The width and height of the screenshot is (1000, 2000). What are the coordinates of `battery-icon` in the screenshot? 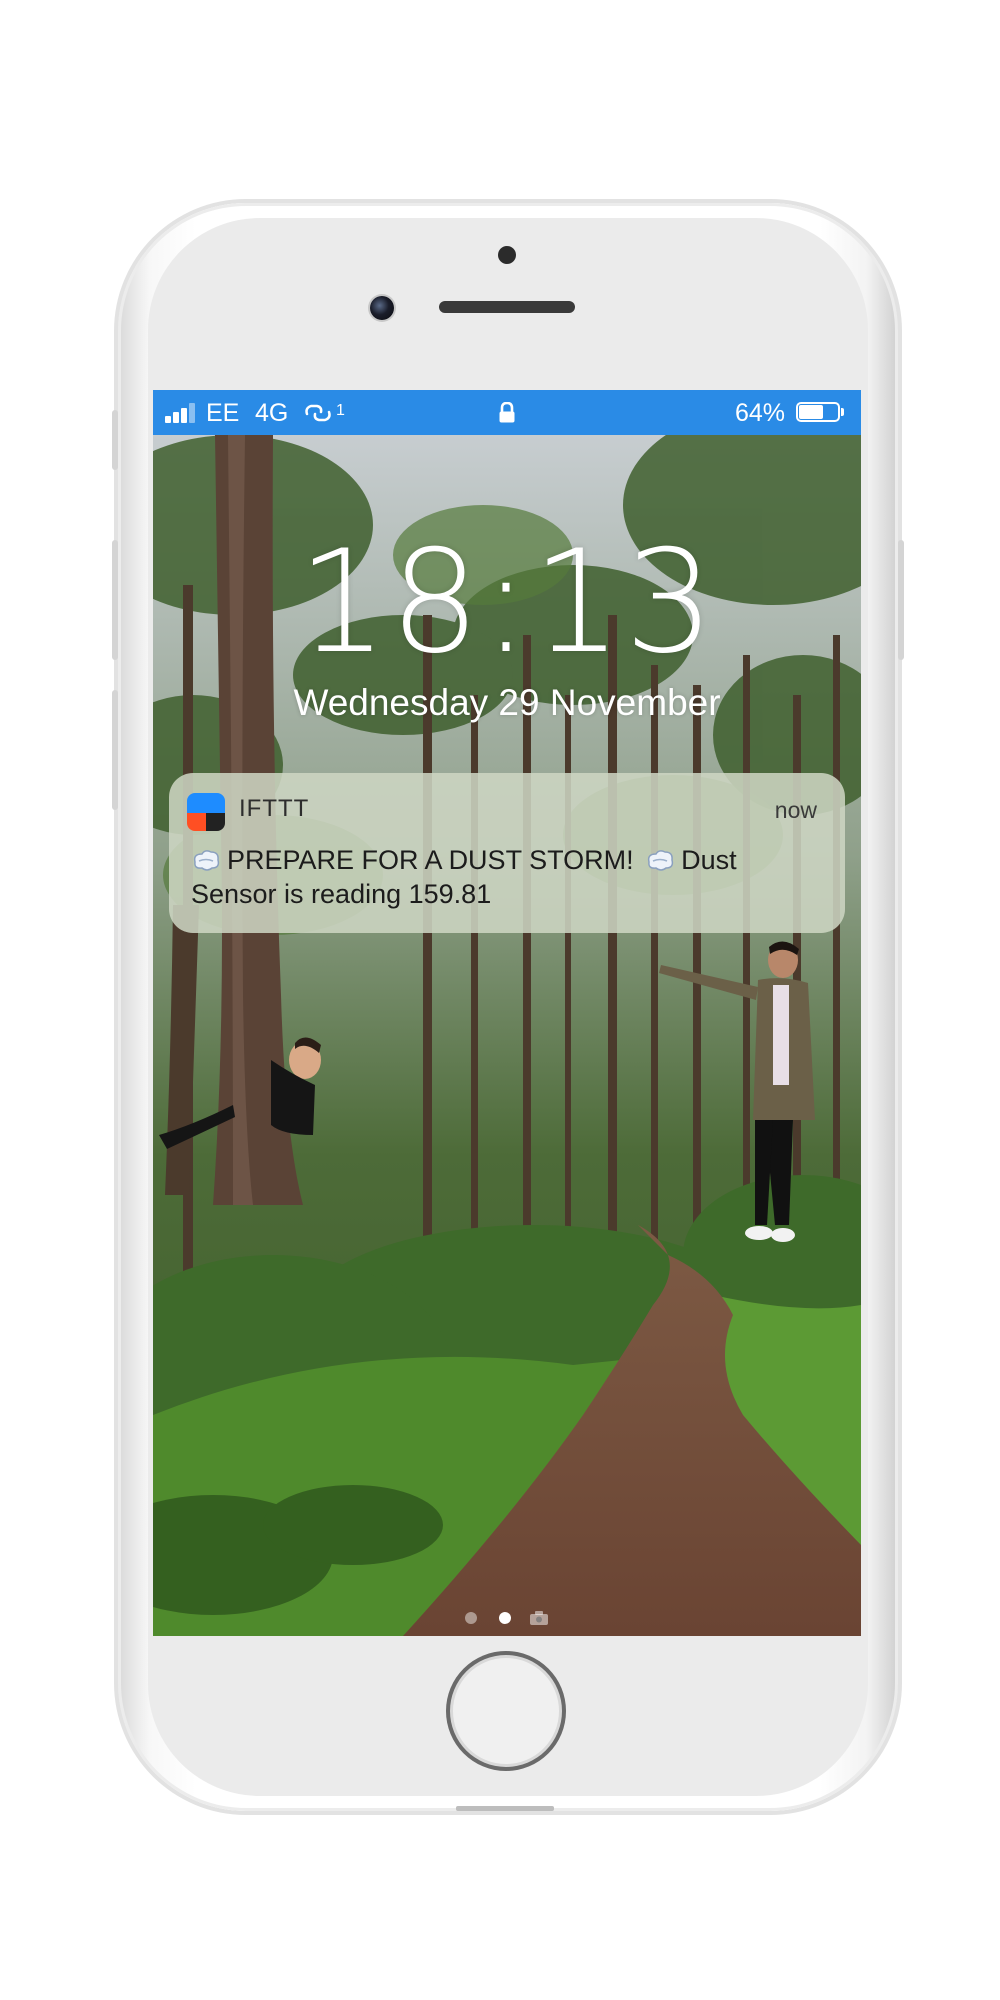 It's located at (821, 413).